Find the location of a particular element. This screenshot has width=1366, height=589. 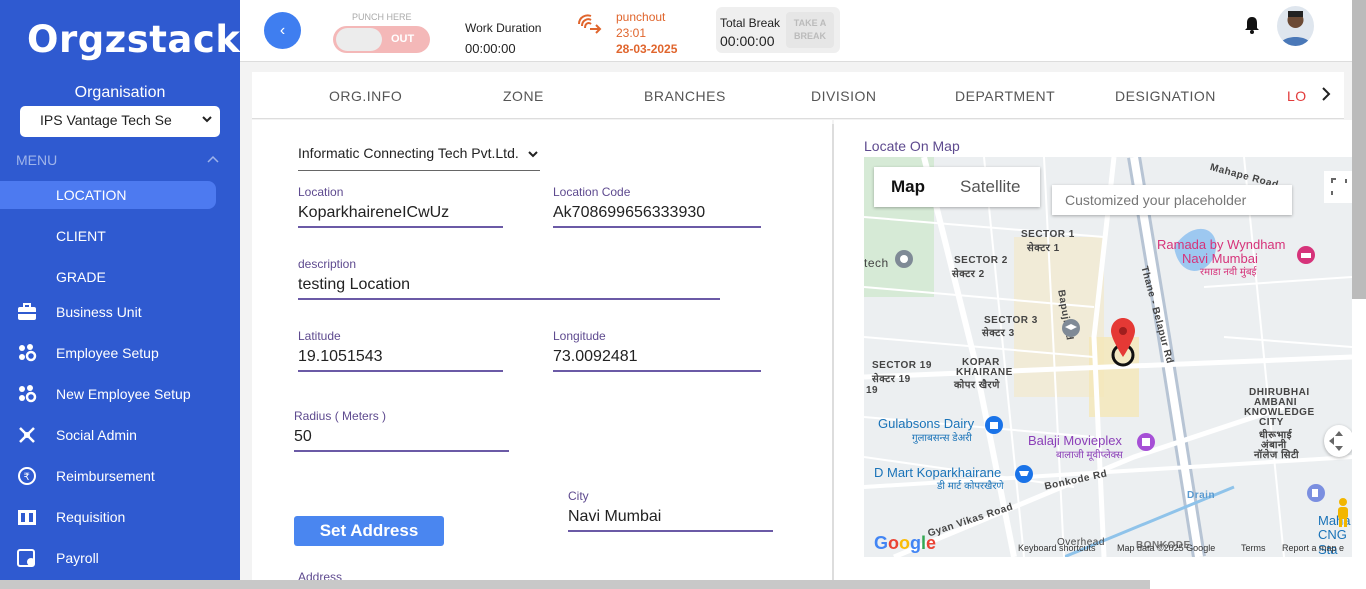

radius-input: 50 is located at coordinates (401, 440).